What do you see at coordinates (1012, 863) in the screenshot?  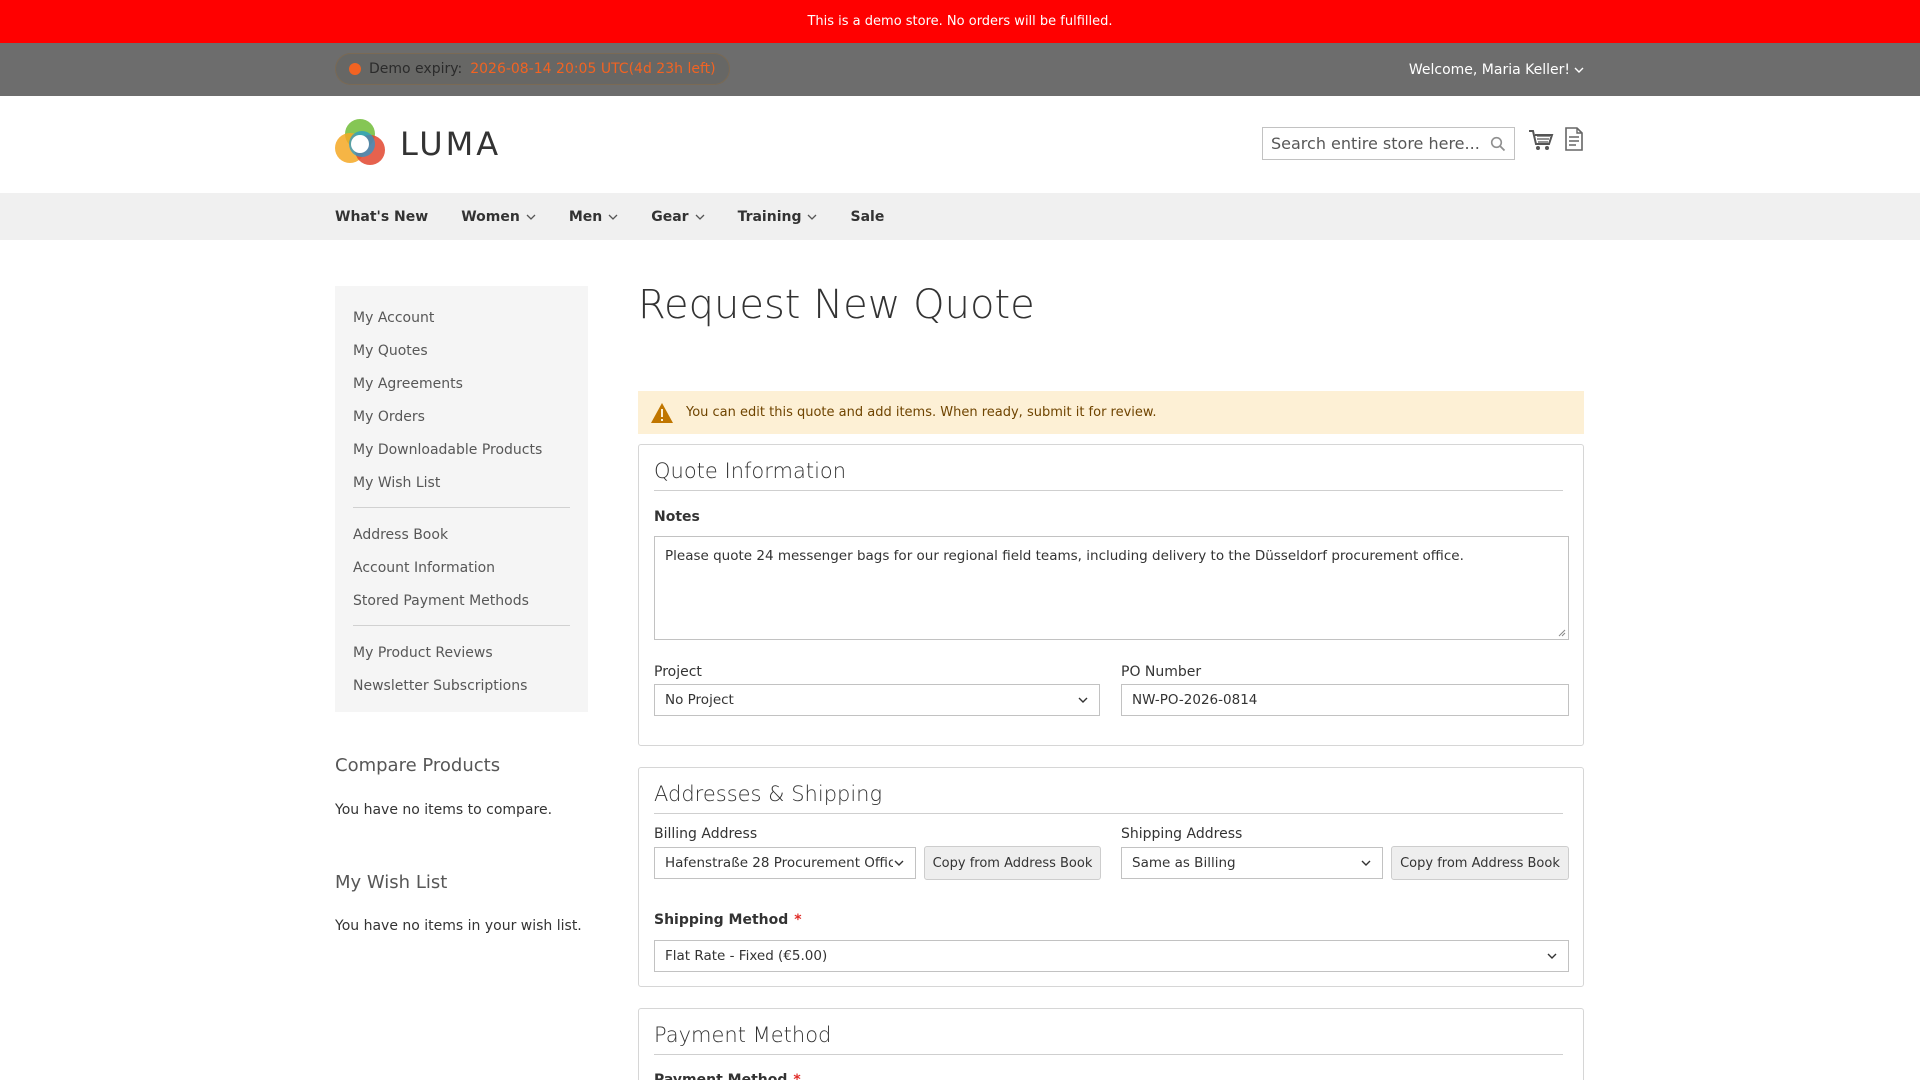 I see `billing-copy-from-address-book-button: Copy from Address Book` at bounding box center [1012, 863].